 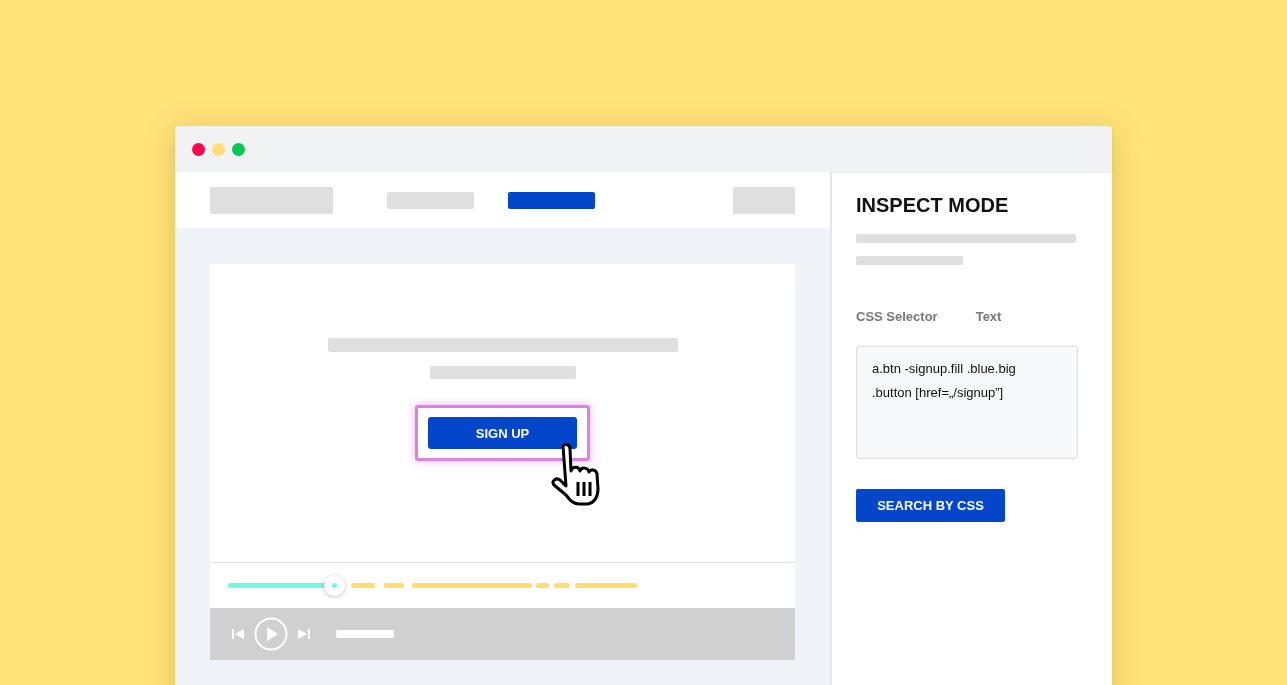 What do you see at coordinates (938, 393) in the screenshot?
I see `selector-line: .button [href=„/signup”]` at bounding box center [938, 393].